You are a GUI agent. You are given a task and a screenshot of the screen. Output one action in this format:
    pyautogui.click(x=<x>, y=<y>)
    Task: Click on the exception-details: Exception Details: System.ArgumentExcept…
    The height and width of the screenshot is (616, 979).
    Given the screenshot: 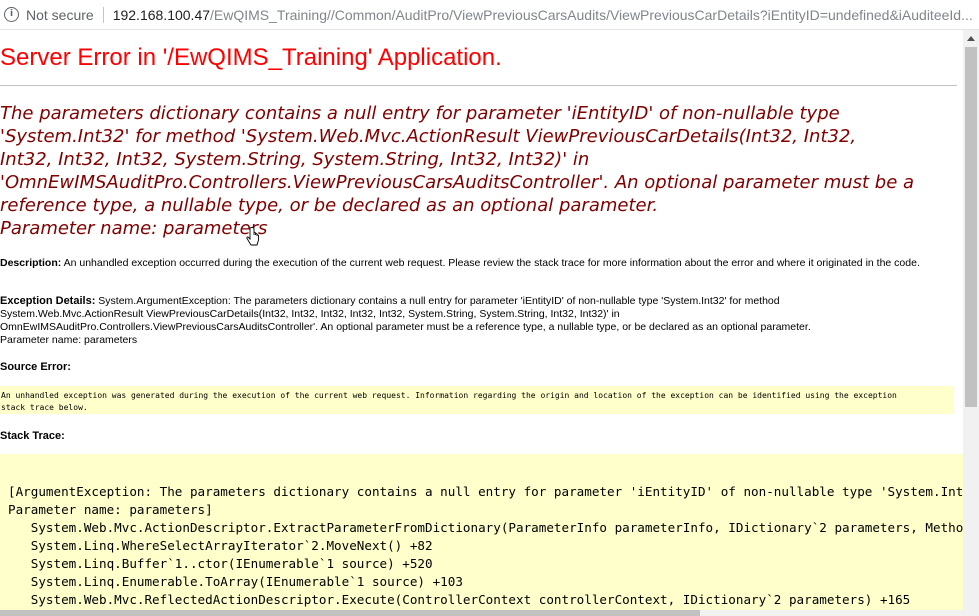 What is the action you would take?
    pyautogui.click(x=475, y=321)
    